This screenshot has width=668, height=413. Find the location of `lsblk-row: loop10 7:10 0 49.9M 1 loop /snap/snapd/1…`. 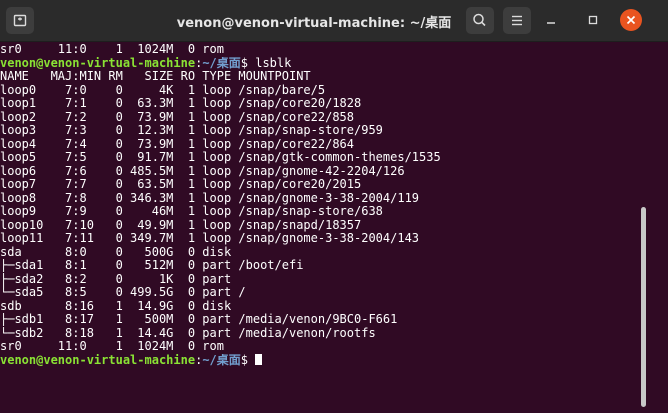

lsblk-row: loop10 7:10 0 49.9M 1 loop /snap/snapd/1… is located at coordinates (181, 225).